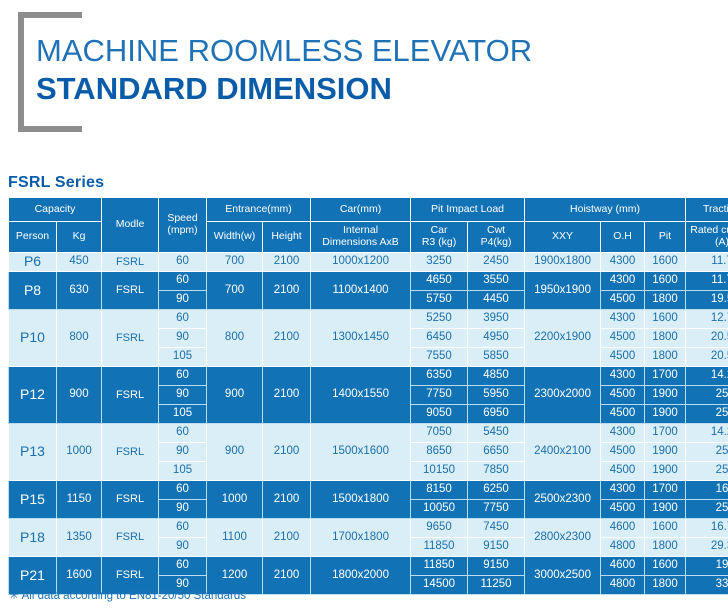 The width and height of the screenshot is (728, 613). I want to click on subheader-internal-dimensions: Internal Dimensions AxB, so click(361, 237).